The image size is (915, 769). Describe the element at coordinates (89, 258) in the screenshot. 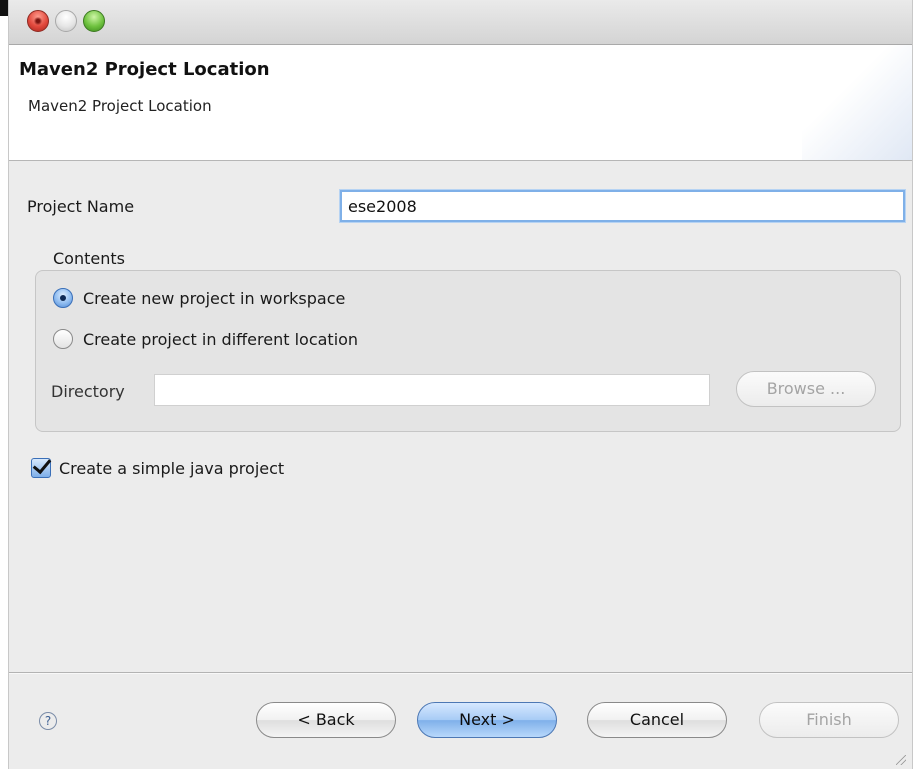

I see `contents-group-label: Contents` at that location.